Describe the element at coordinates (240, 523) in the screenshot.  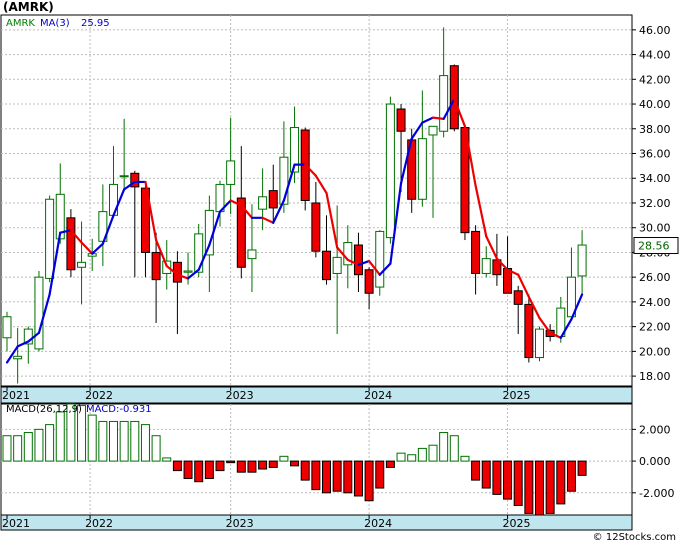
I see `x-axis-label-2: 2023` at that location.